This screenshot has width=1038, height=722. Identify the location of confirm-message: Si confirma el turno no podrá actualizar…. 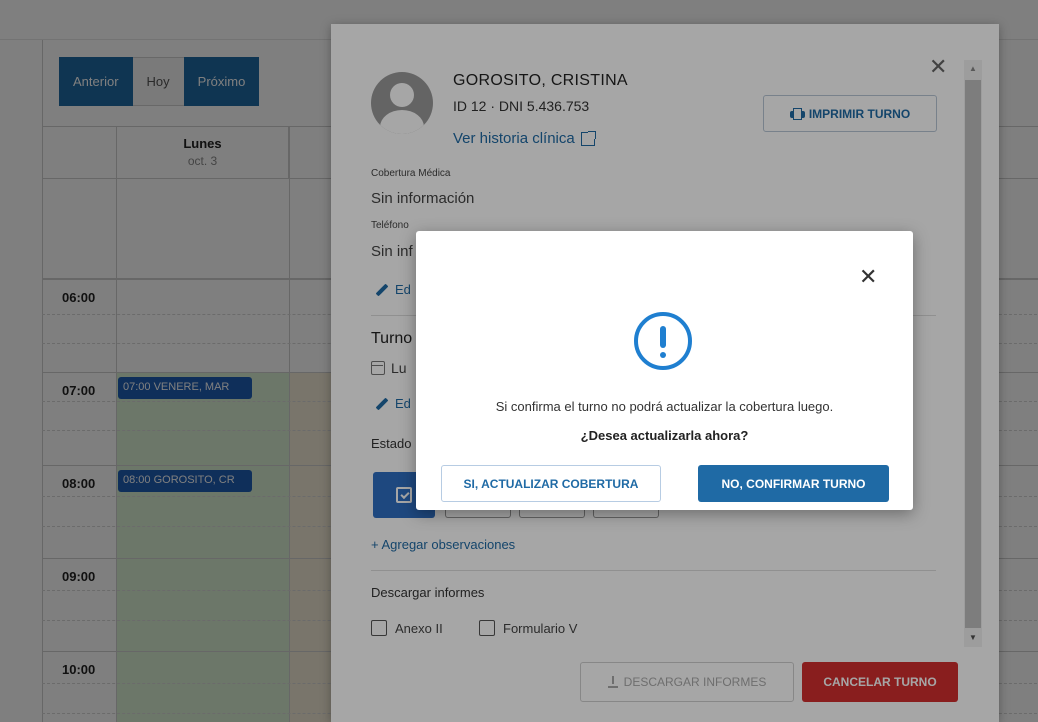
(664, 406).